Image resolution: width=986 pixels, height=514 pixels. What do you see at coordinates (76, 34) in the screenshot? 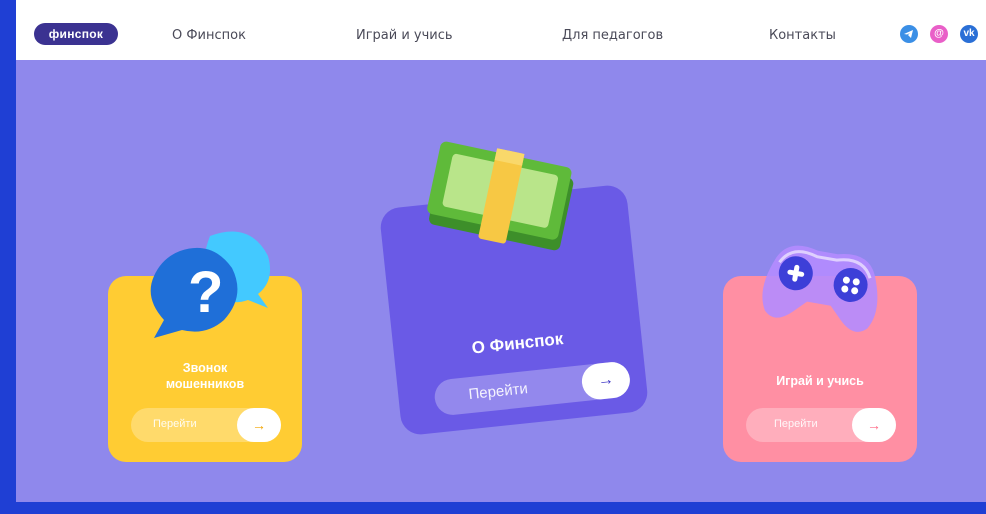
I see `logo: финспок` at bounding box center [76, 34].